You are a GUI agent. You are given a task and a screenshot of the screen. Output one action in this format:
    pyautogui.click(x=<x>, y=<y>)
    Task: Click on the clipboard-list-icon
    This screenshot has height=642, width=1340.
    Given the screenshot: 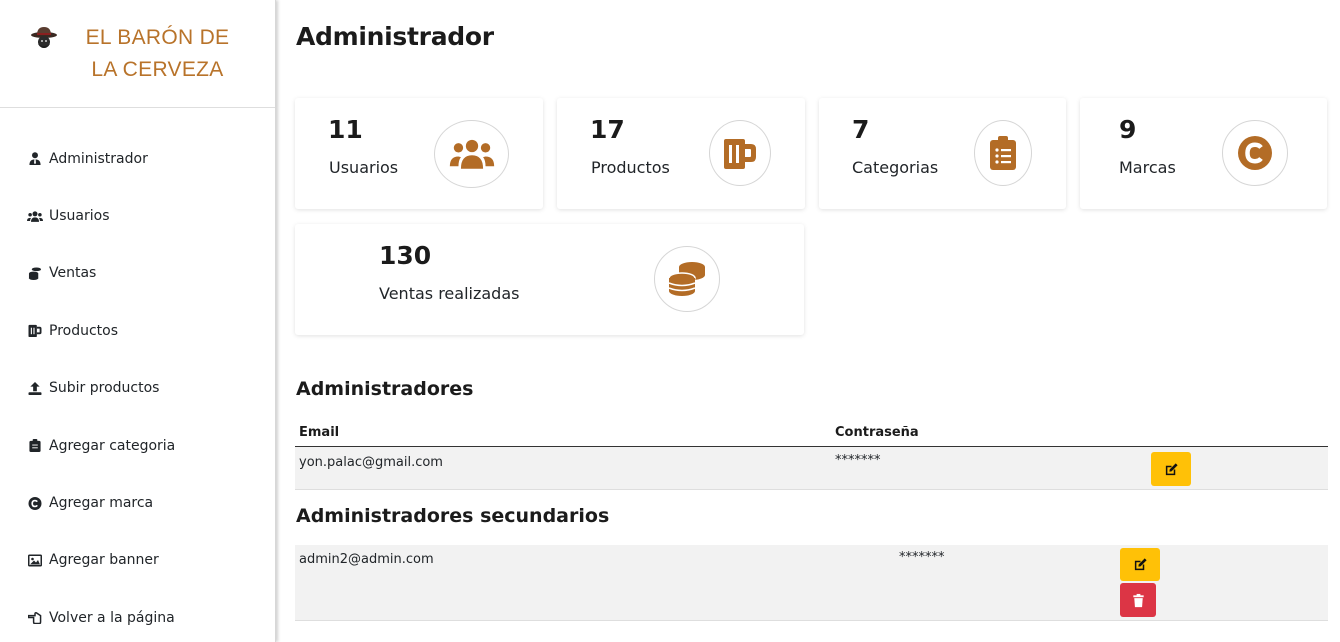 What is the action you would take?
    pyautogui.click(x=1003, y=153)
    